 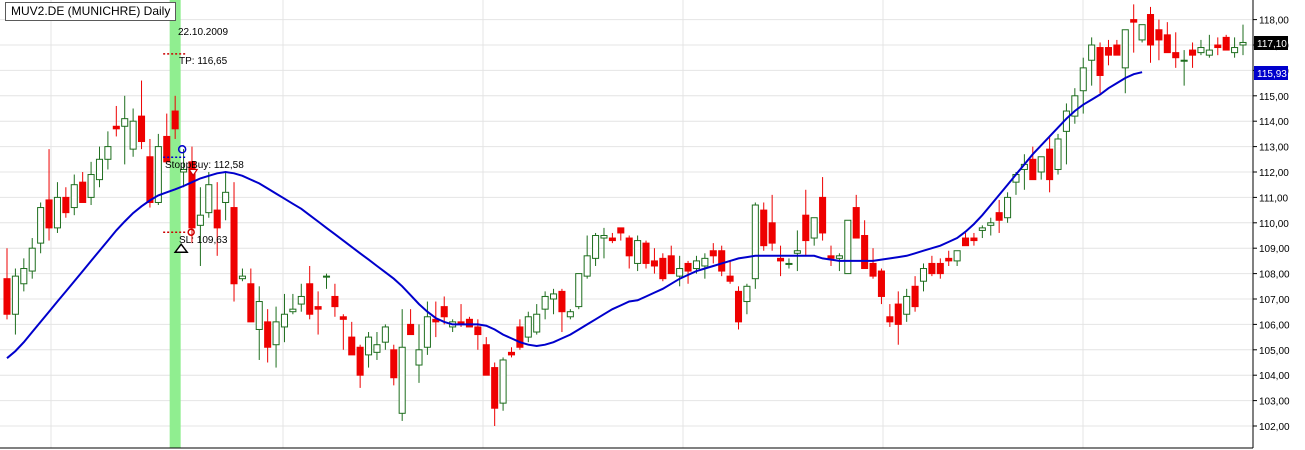 What do you see at coordinates (1274, 427) in the screenshot?
I see `y-tick-label: 102,00` at bounding box center [1274, 427].